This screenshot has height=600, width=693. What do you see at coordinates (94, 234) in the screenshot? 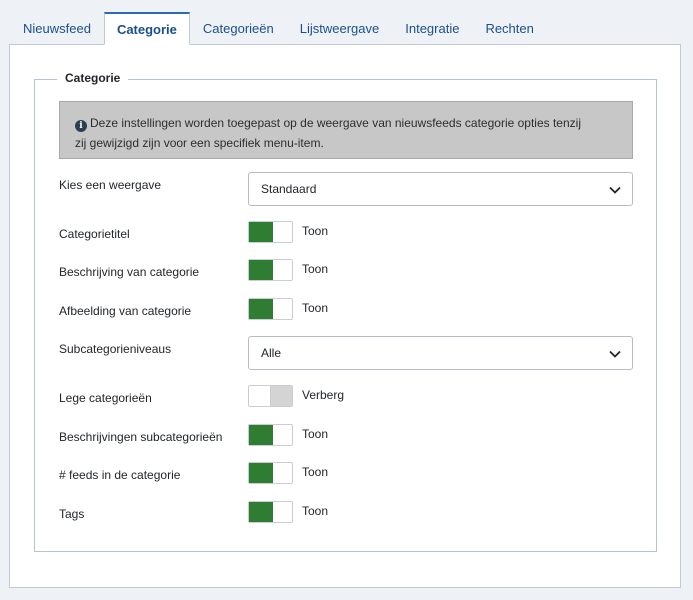
I see `category-title-label: Categorietitel` at bounding box center [94, 234].